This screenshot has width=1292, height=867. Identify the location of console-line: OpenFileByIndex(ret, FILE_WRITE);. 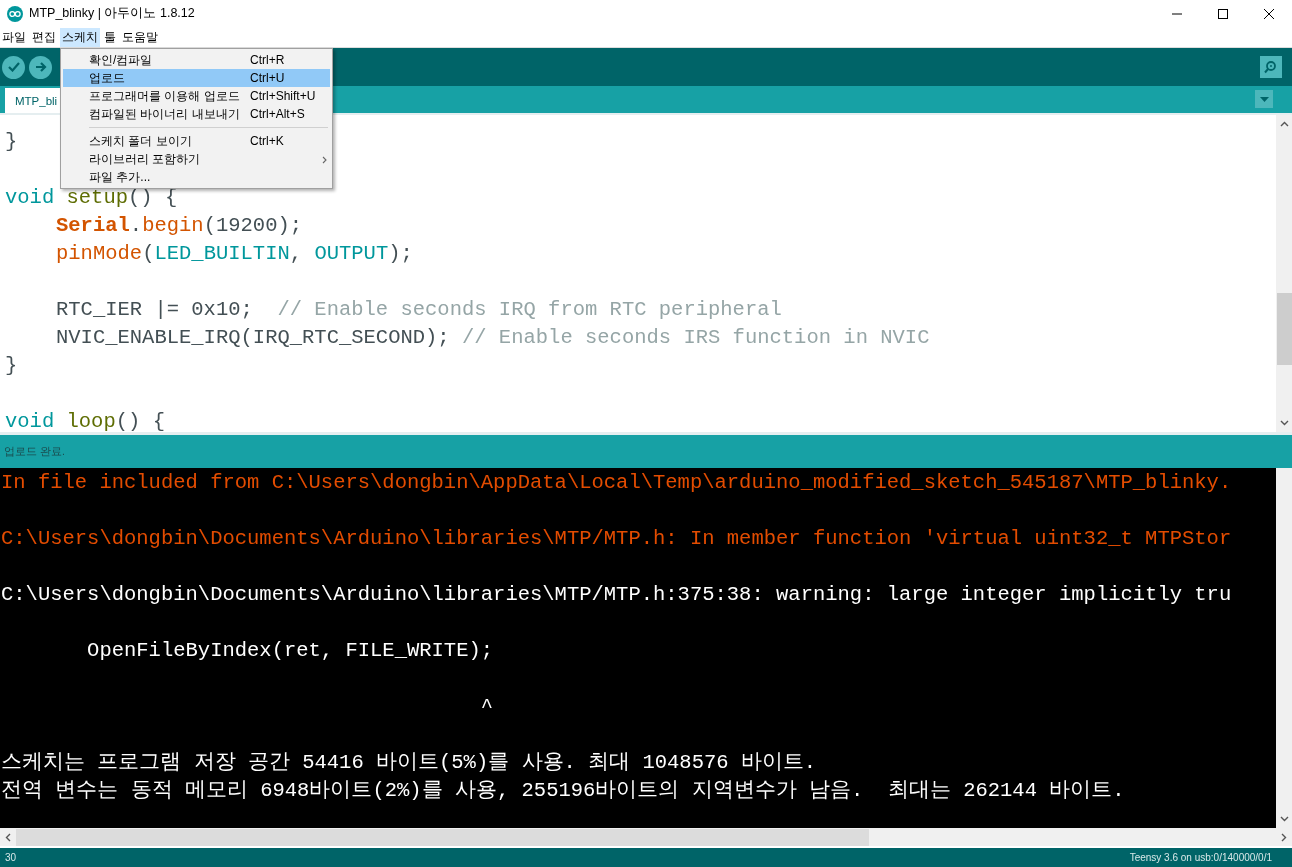
(290, 651).